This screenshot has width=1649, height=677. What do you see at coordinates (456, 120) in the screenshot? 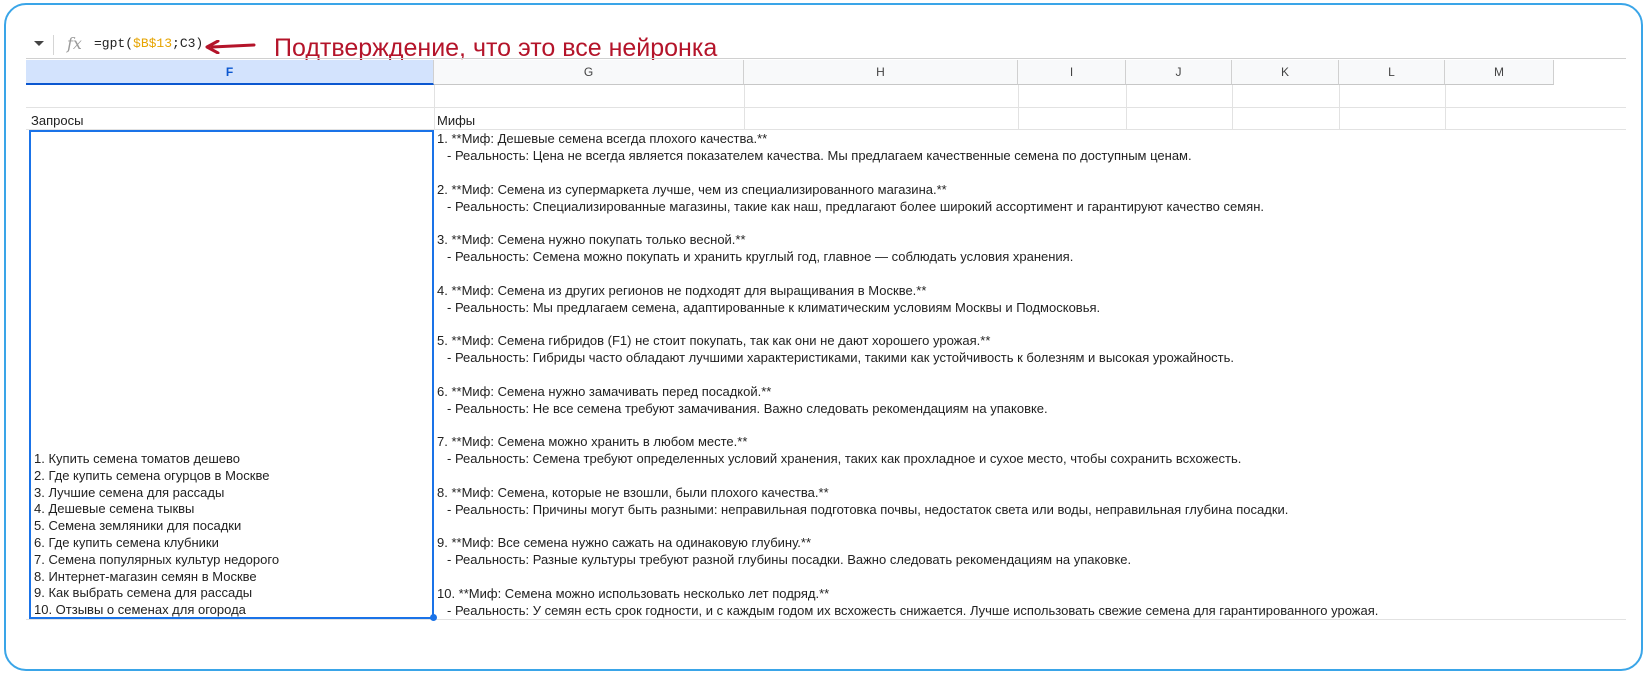
I see `cell-g-myths-header: Мифы` at bounding box center [456, 120].